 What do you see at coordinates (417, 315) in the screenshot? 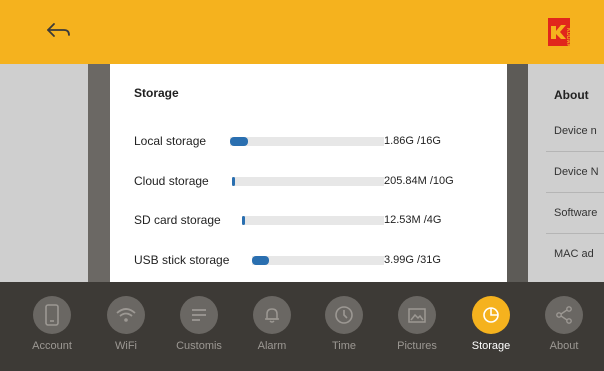
I see `pictures-icon` at bounding box center [417, 315].